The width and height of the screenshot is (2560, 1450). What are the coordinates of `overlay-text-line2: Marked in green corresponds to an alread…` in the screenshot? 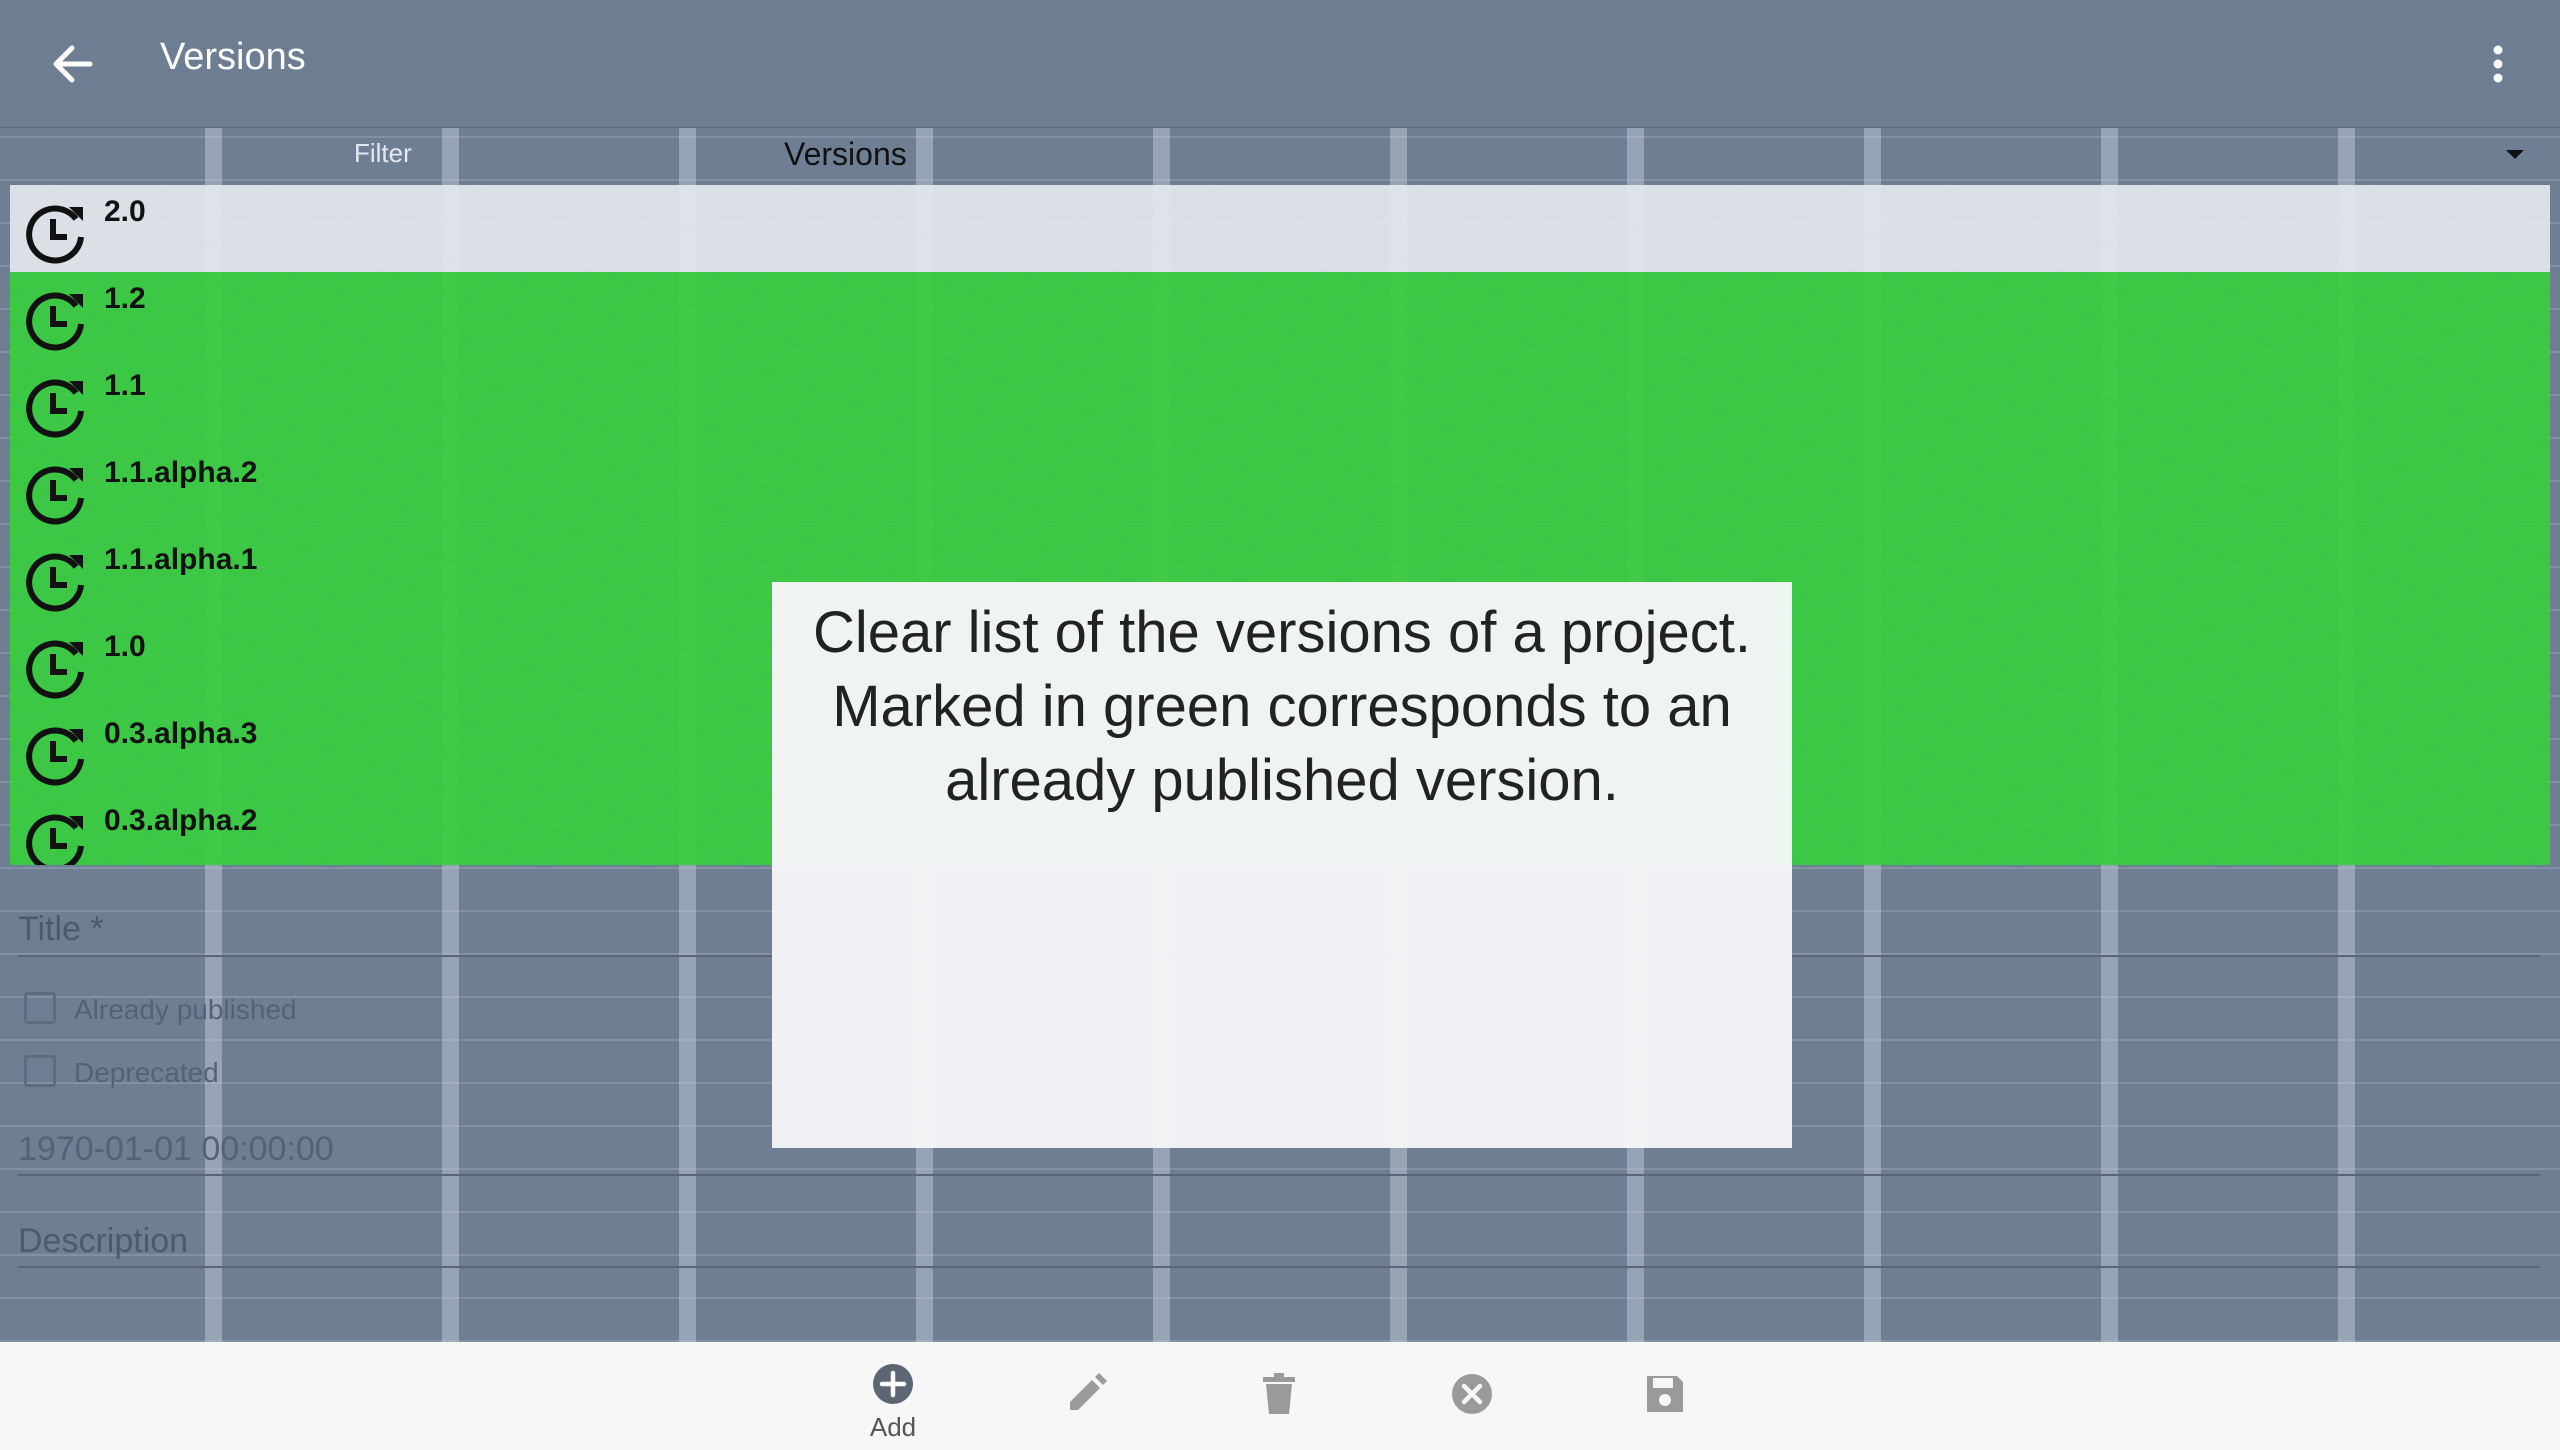 It's located at (1282, 743).